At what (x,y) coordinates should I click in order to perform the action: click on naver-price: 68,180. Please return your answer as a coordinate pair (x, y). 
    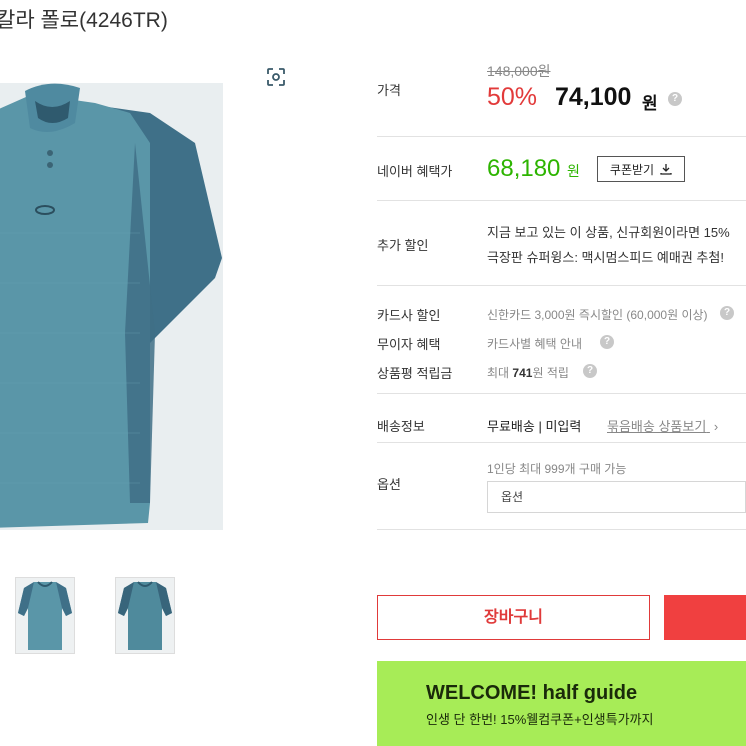
    Looking at the image, I should click on (524, 168).